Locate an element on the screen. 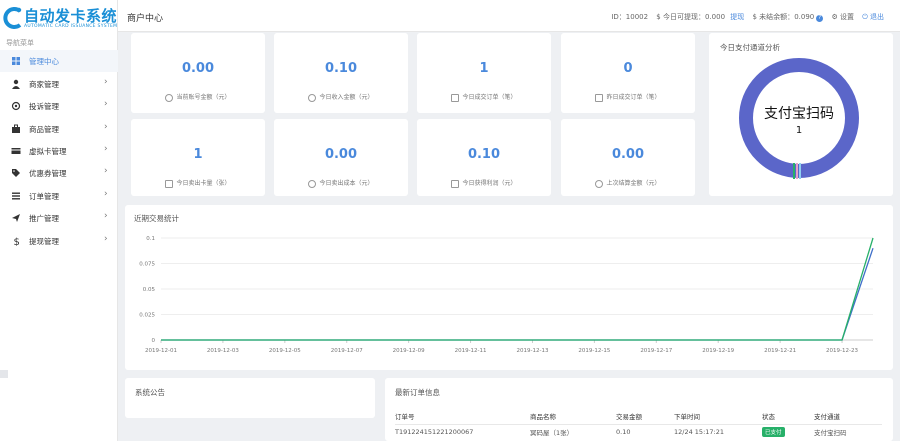 The width and height of the screenshot is (900, 441). sidebar-item-complaint: 投诉管理 › is located at coordinates (59, 106).